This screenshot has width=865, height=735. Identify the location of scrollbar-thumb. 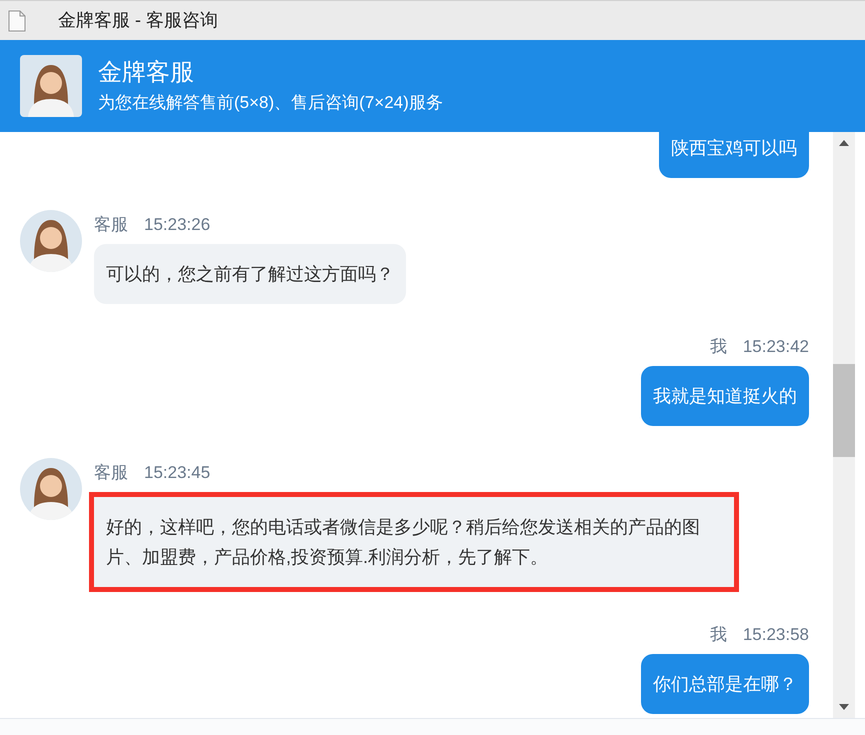
(844, 410).